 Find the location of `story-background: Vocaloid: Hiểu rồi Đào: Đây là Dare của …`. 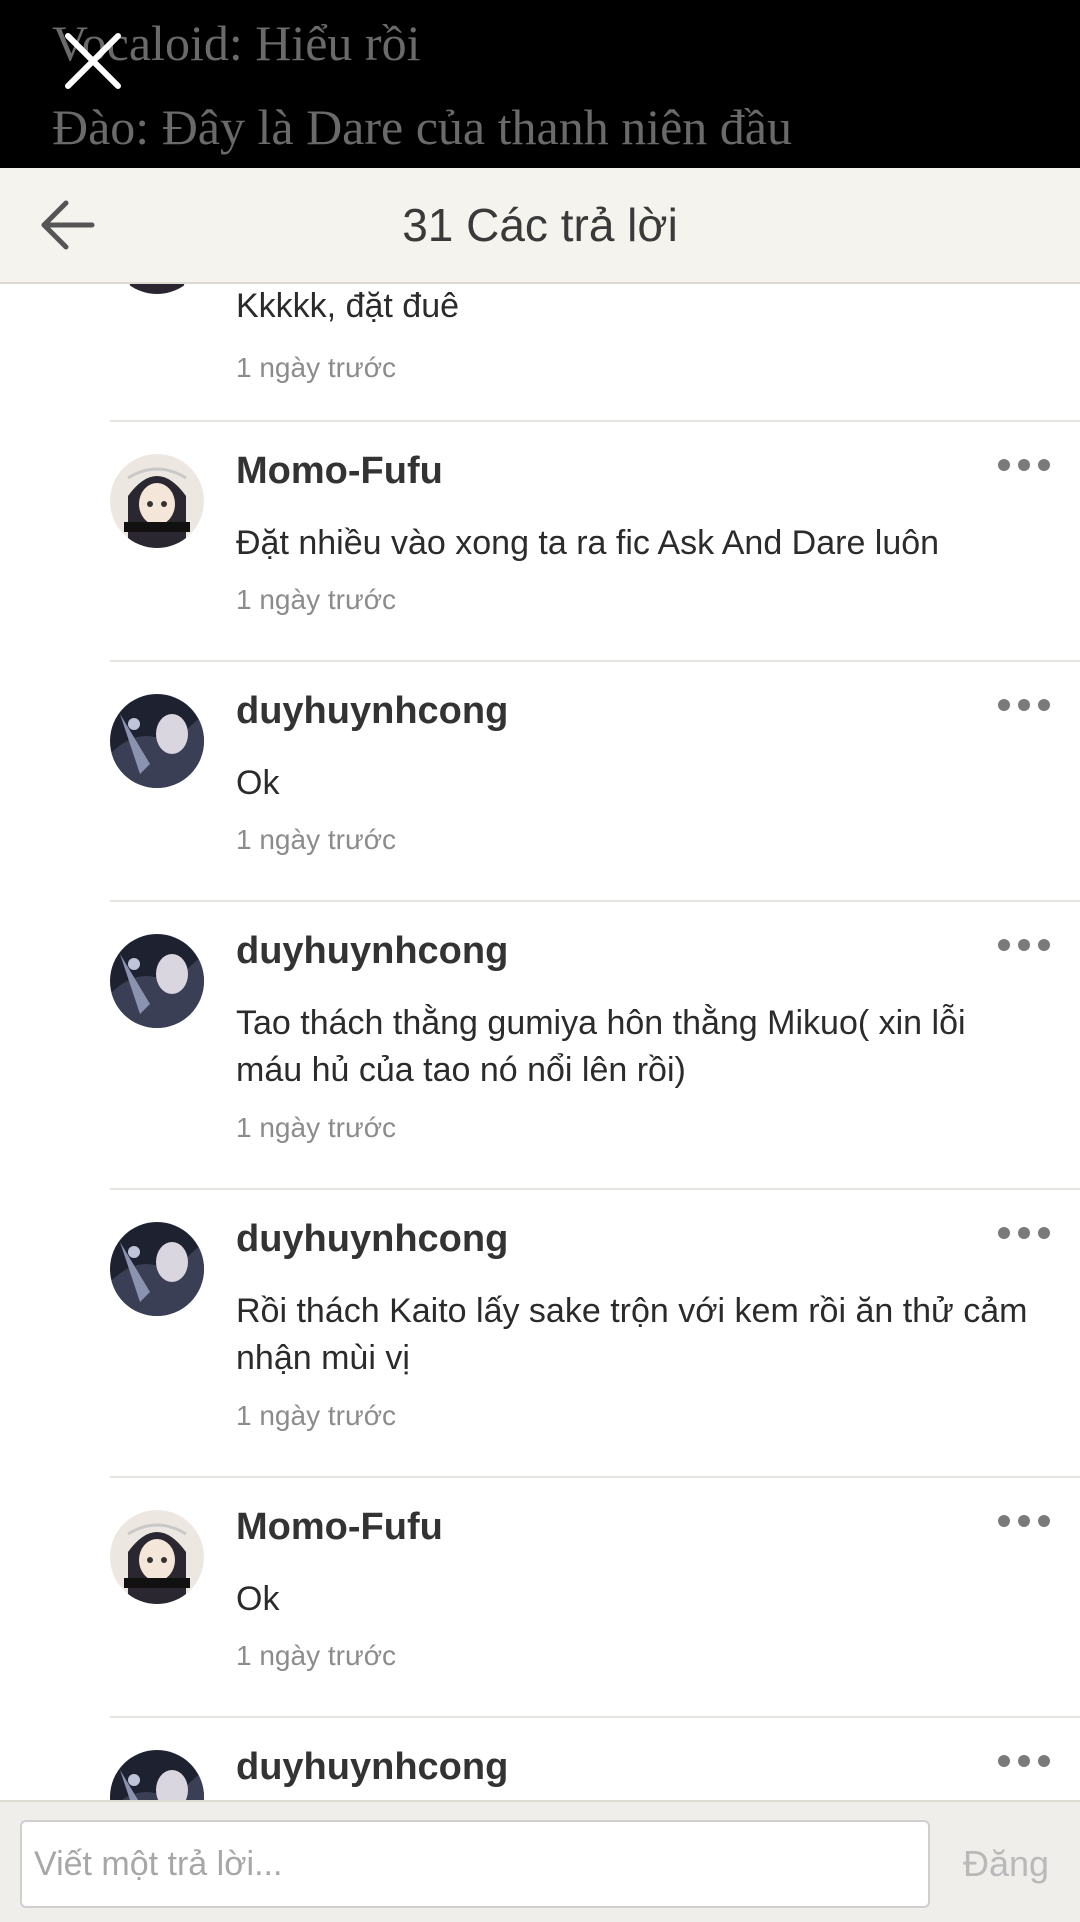

story-background: Vocaloid: Hiểu rồi Đào: Đây là Dare của … is located at coordinates (540, 84).